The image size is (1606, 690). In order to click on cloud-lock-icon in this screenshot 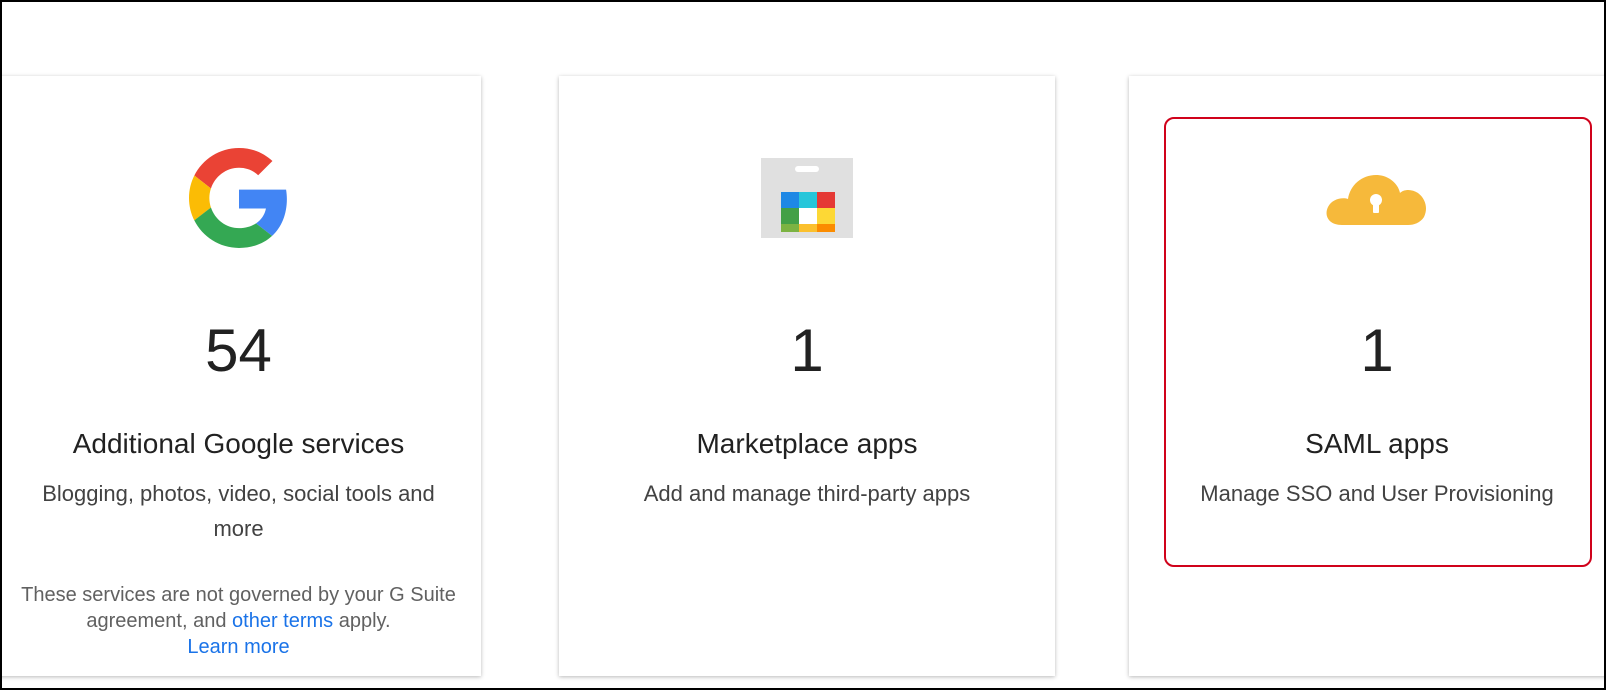, I will do `click(1376, 200)`.